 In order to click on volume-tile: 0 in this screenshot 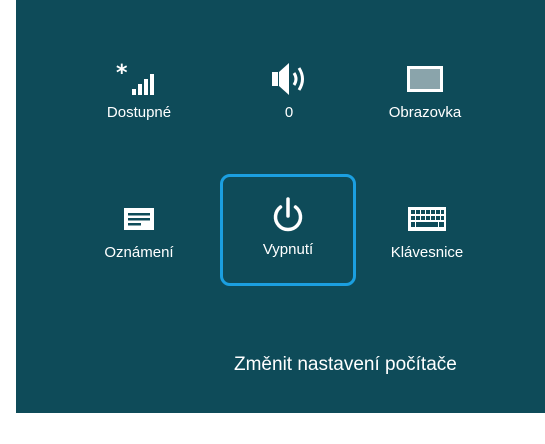, I will do `click(289, 94)`.